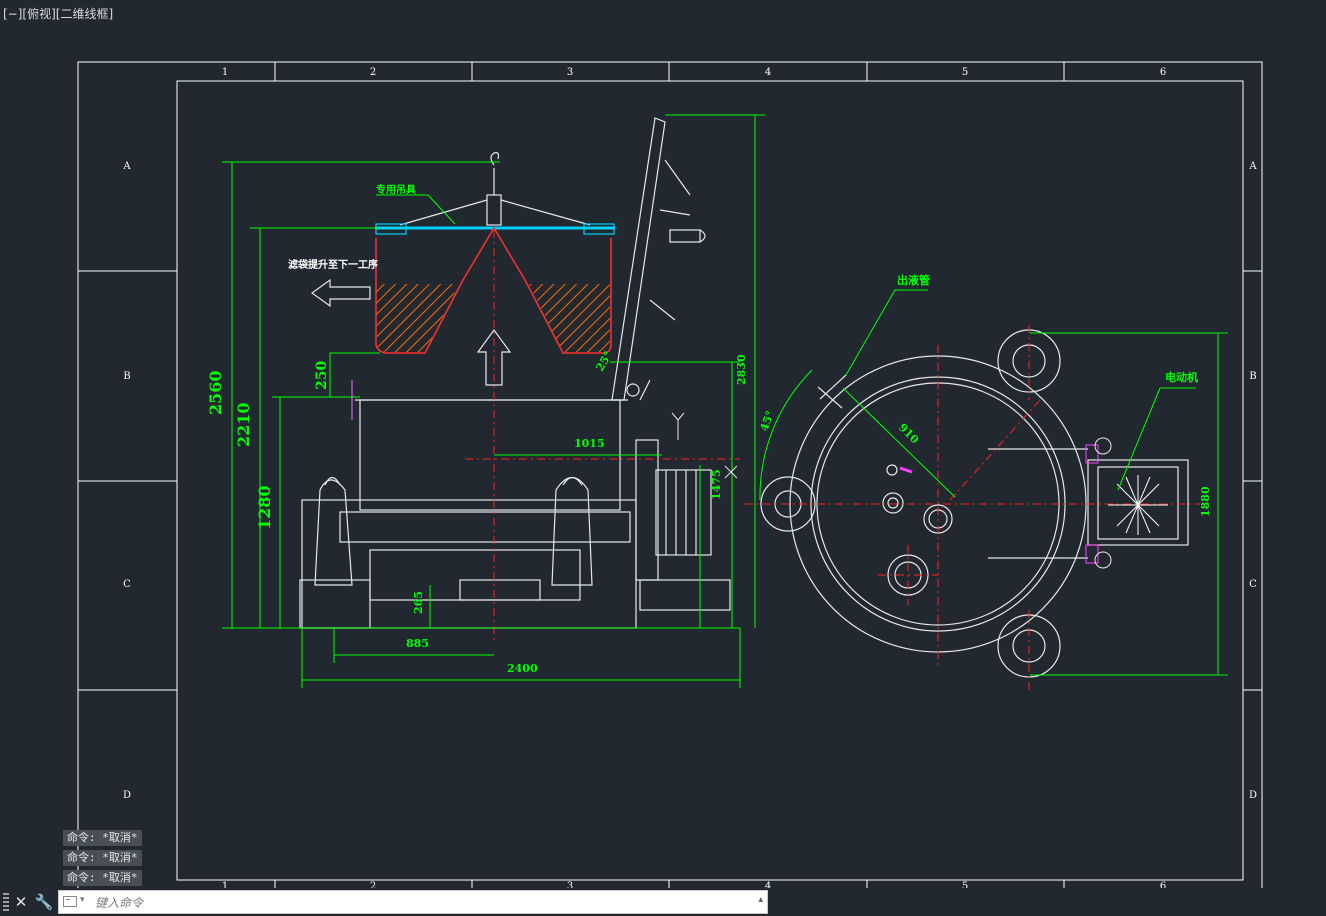 Image resolution: width=1326 pixels, height=916 pixels. What do you see at coordinates (6, 902) in the screenshot?
I see `drag-handle-icon` at bounding box center [6, 902].